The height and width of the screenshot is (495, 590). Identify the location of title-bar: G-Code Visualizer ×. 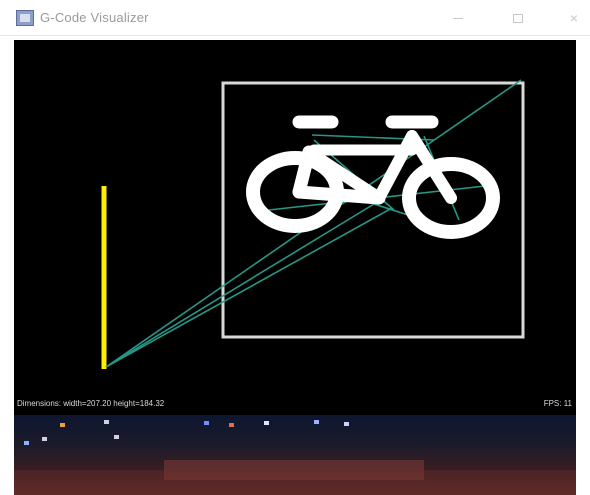
(295, 18).